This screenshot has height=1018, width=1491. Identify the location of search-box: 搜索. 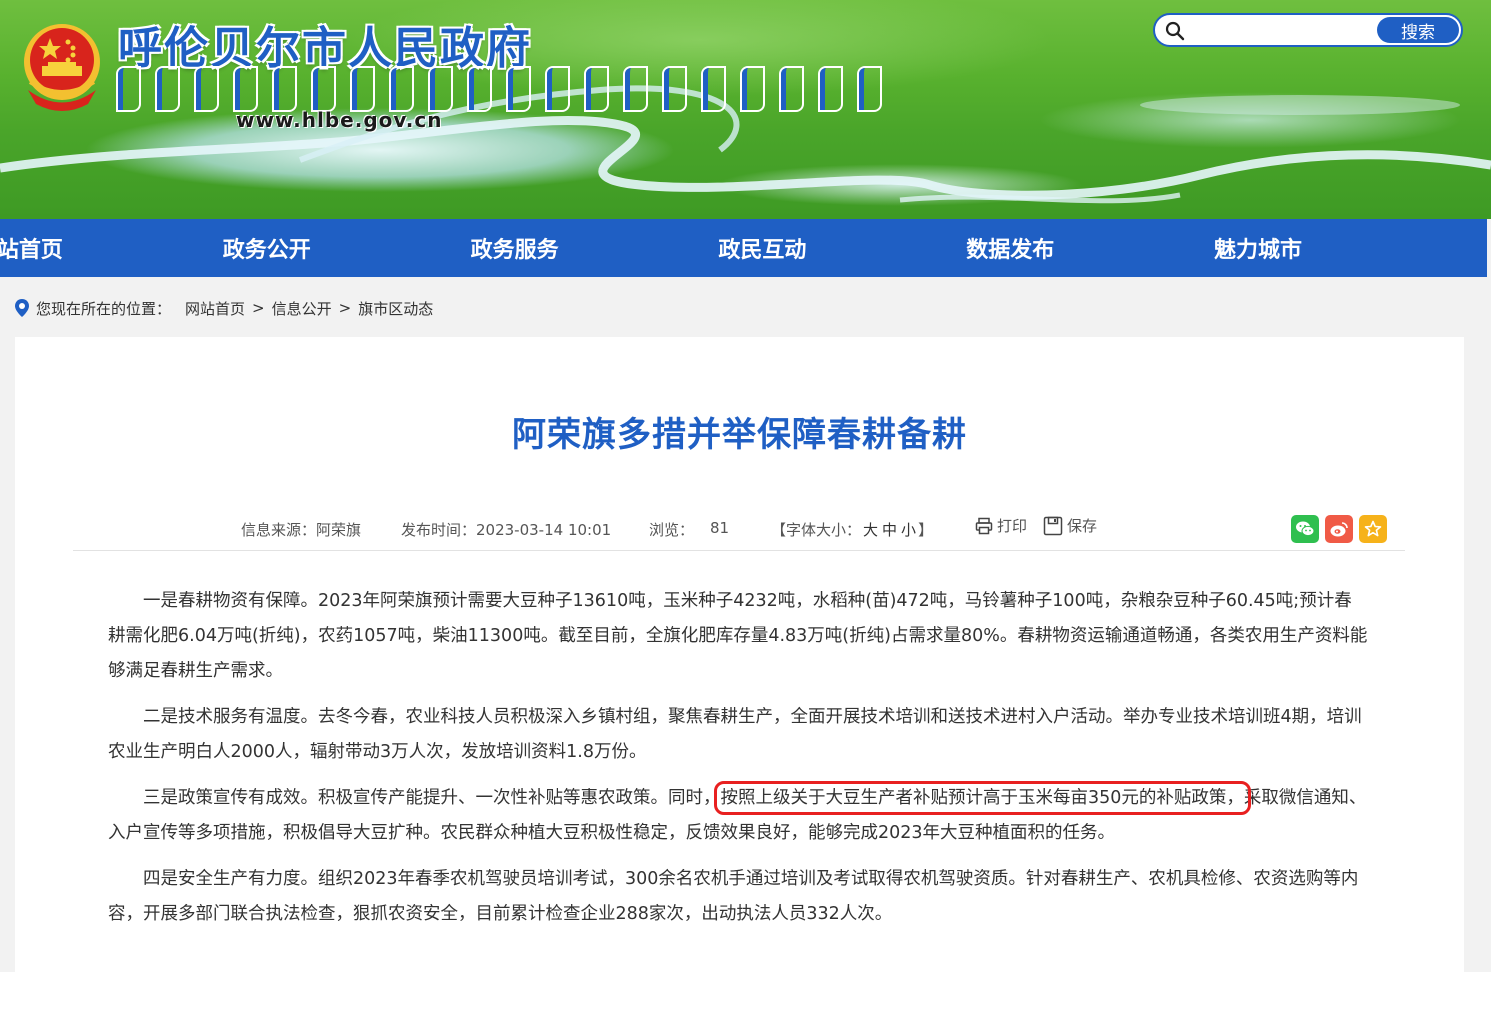
(1308, 30).